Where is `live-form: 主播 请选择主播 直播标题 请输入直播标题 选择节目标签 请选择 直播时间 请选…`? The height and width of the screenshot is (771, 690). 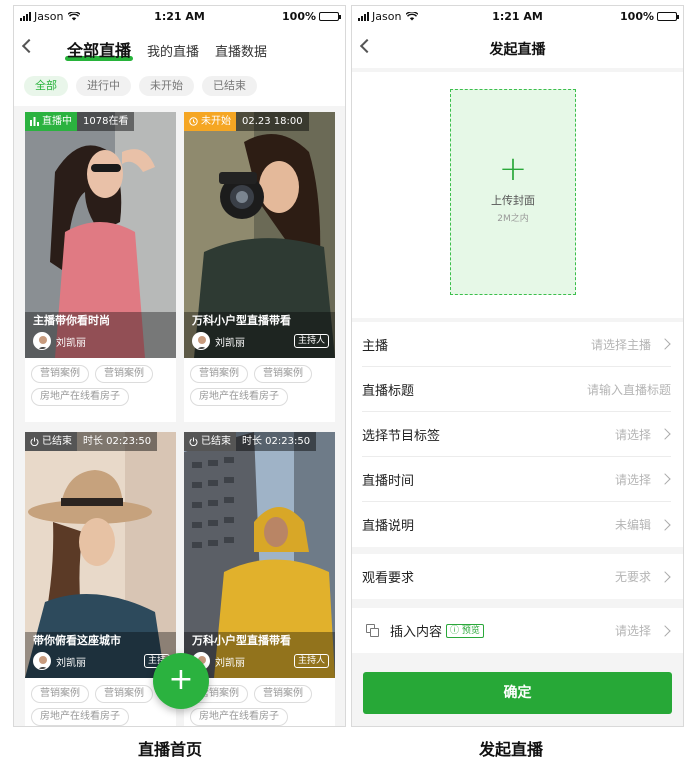
live-form: 主播 请选择主播 直播标题 请输入直播标题 选择节目标签 请选择 直播时间 请选… is located at coordinates (517, 434).